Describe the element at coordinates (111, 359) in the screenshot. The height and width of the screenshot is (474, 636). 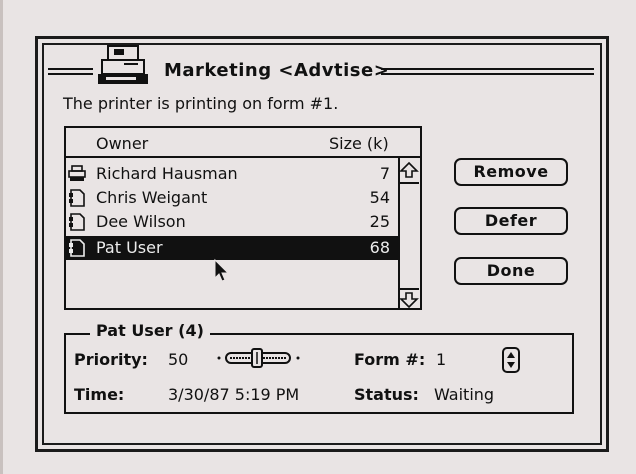
I see `priority-label: Priority:` at that location.